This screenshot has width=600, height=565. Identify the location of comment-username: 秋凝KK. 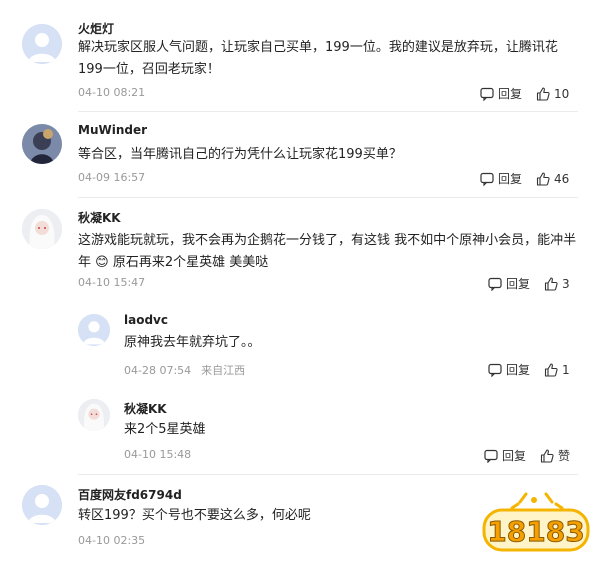
(99, 217).